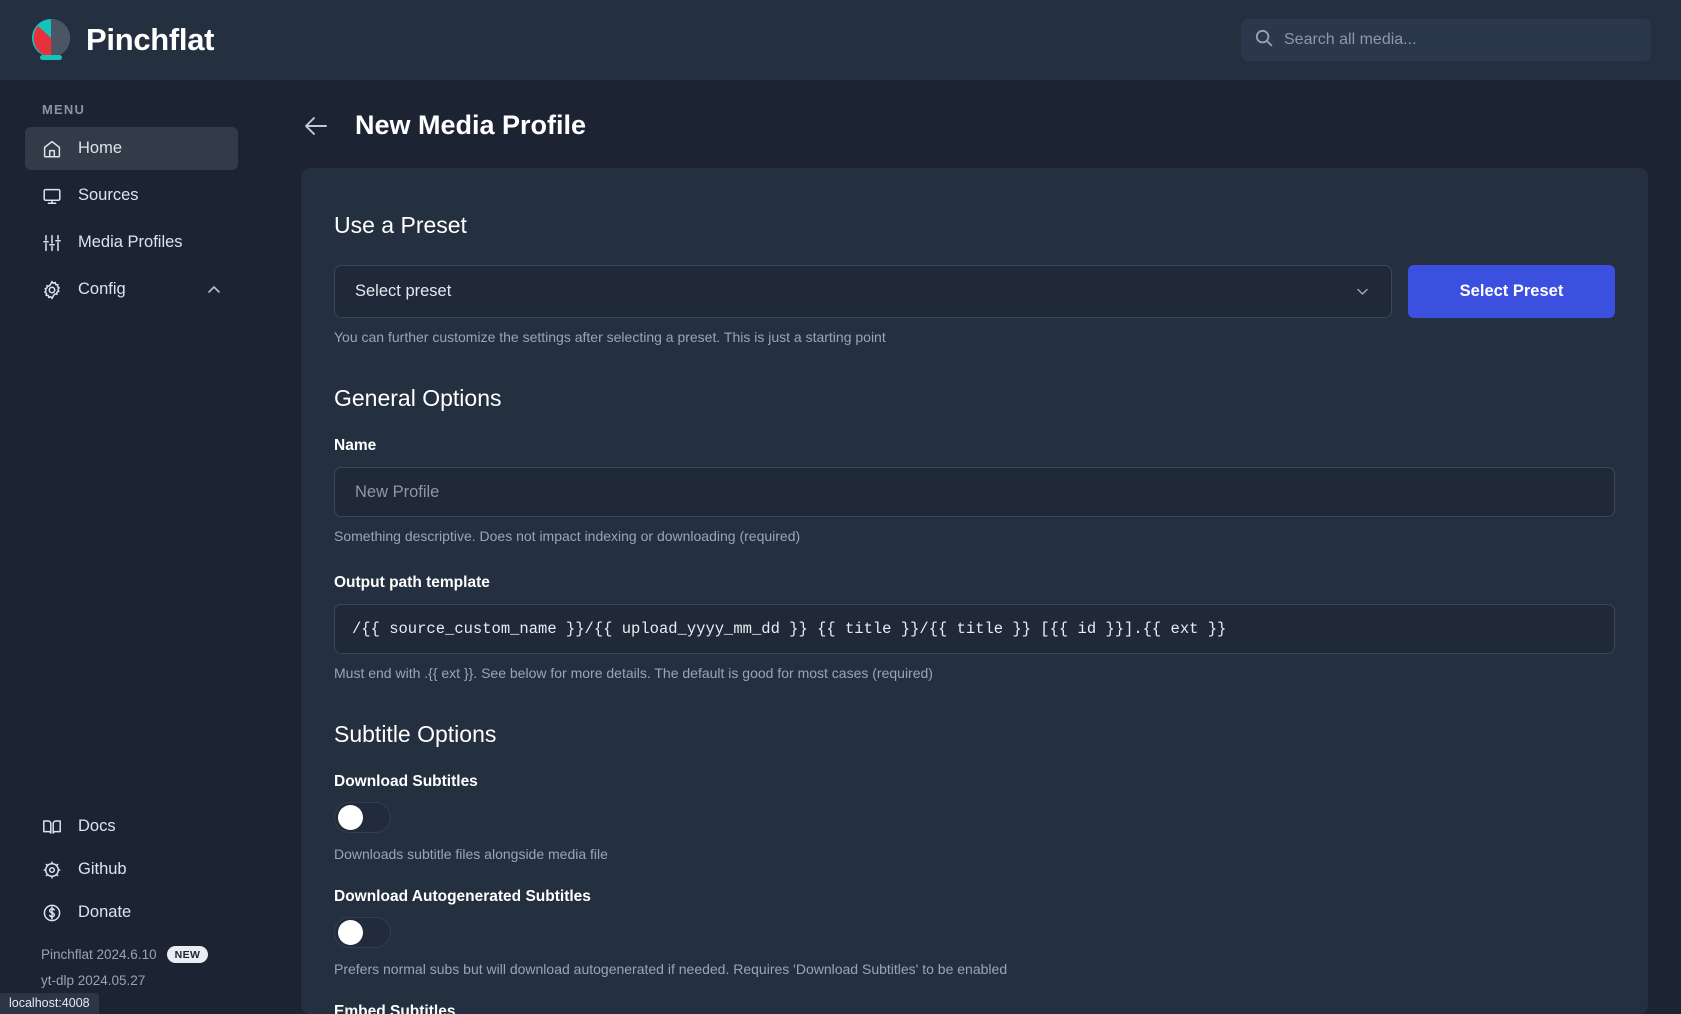  I want to click on app-version-line: Pinchflat 2024.6.10 NEW, so click(139, 954).